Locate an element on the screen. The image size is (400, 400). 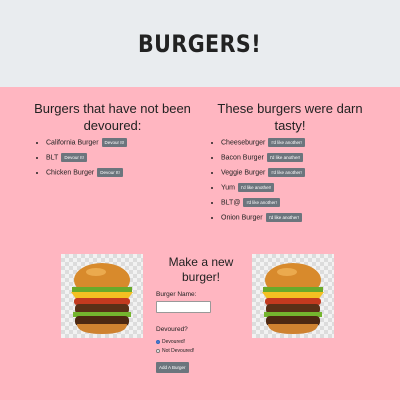
radio-option-not-devoured: Not Devoured! is located at coordinates (201, 351).